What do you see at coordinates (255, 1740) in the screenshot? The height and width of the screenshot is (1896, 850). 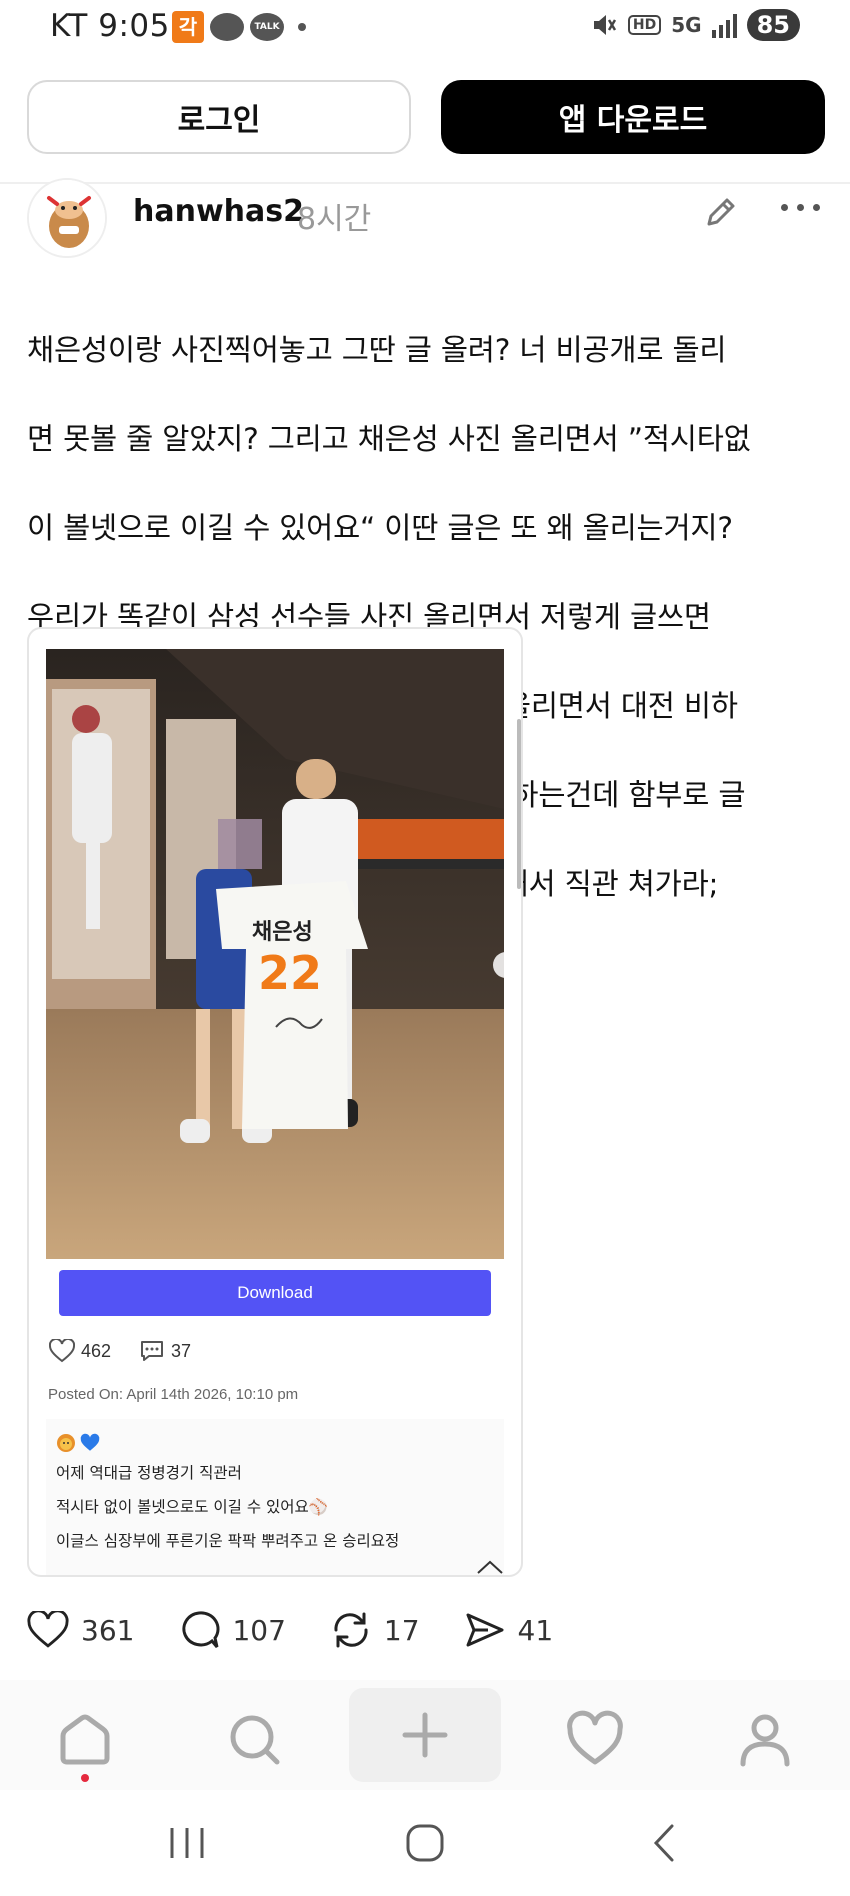 I see `search-icon` at bounding box center [255, 1740].